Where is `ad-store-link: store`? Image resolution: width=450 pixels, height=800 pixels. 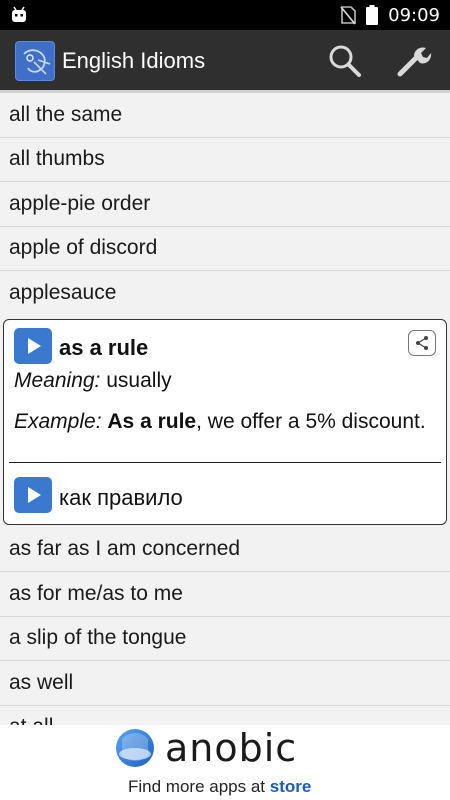
ad-store-link: store is located at coordinates (291, 786).